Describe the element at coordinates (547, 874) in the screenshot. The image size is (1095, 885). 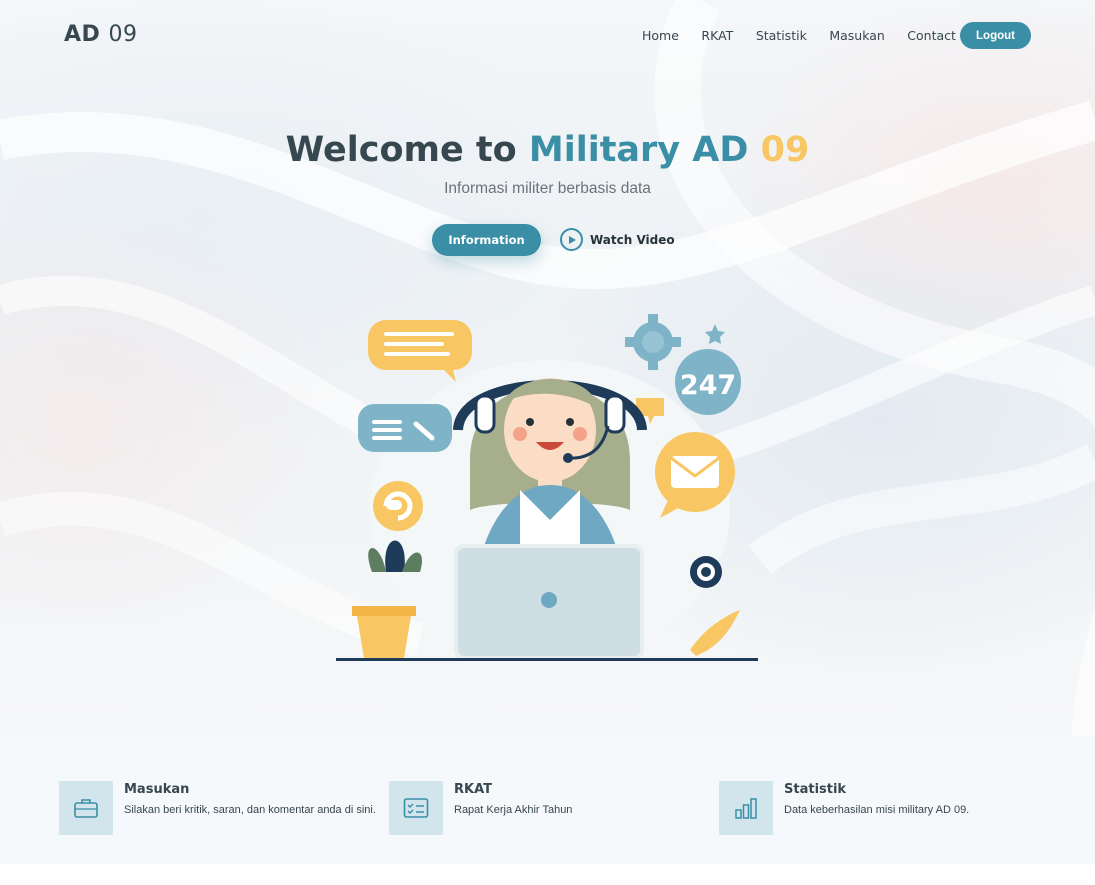
I see `page-bottom` at that location.